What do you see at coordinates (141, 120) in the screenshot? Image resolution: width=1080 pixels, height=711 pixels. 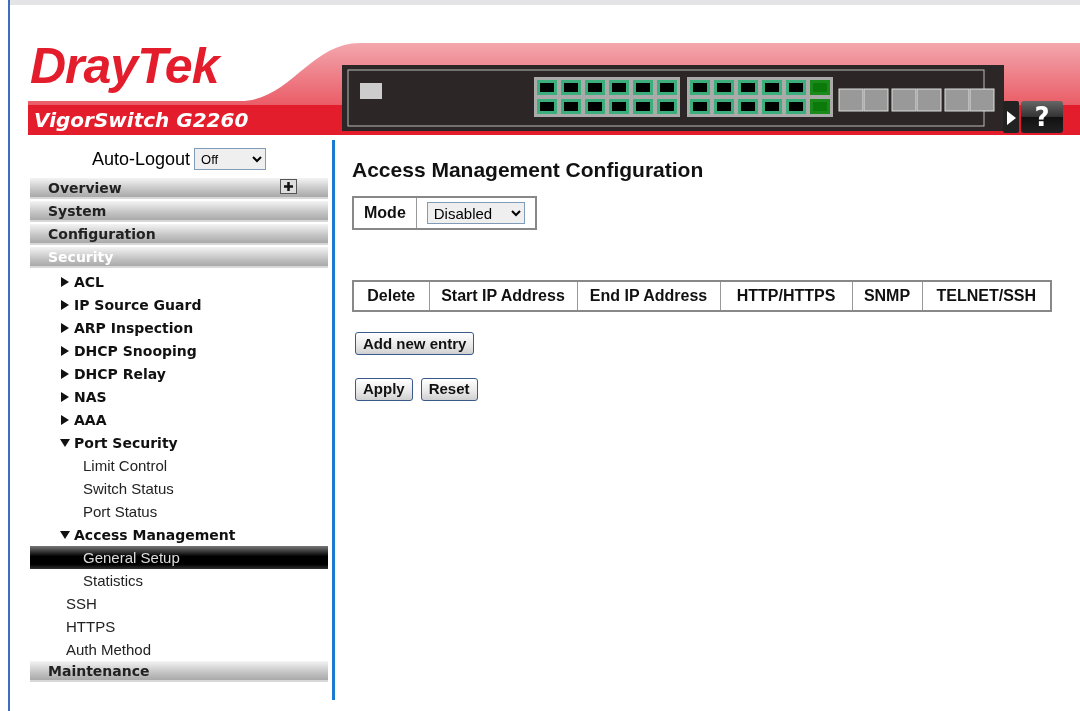 I see `model-name: VigorSwitch G2260` at bounding box center [141, 120].